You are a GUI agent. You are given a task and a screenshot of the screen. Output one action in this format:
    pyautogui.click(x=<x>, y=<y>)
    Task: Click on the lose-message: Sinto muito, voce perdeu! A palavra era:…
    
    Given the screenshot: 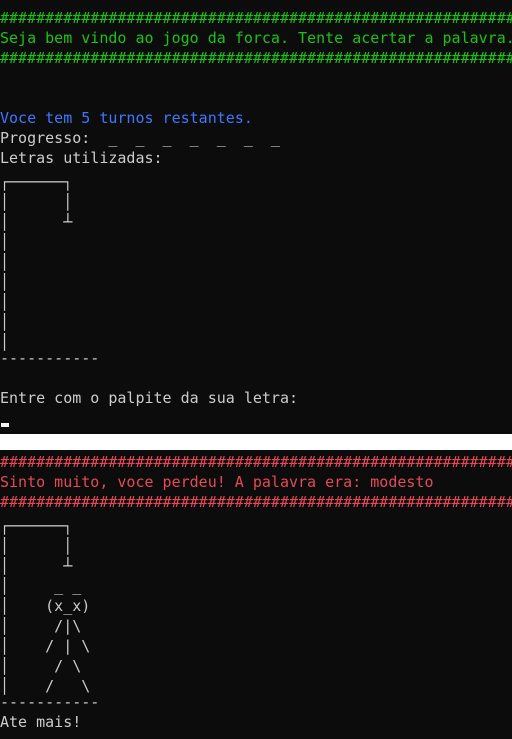 What is the action you would take?
    pyautogui.click(x=217, y=482)
    